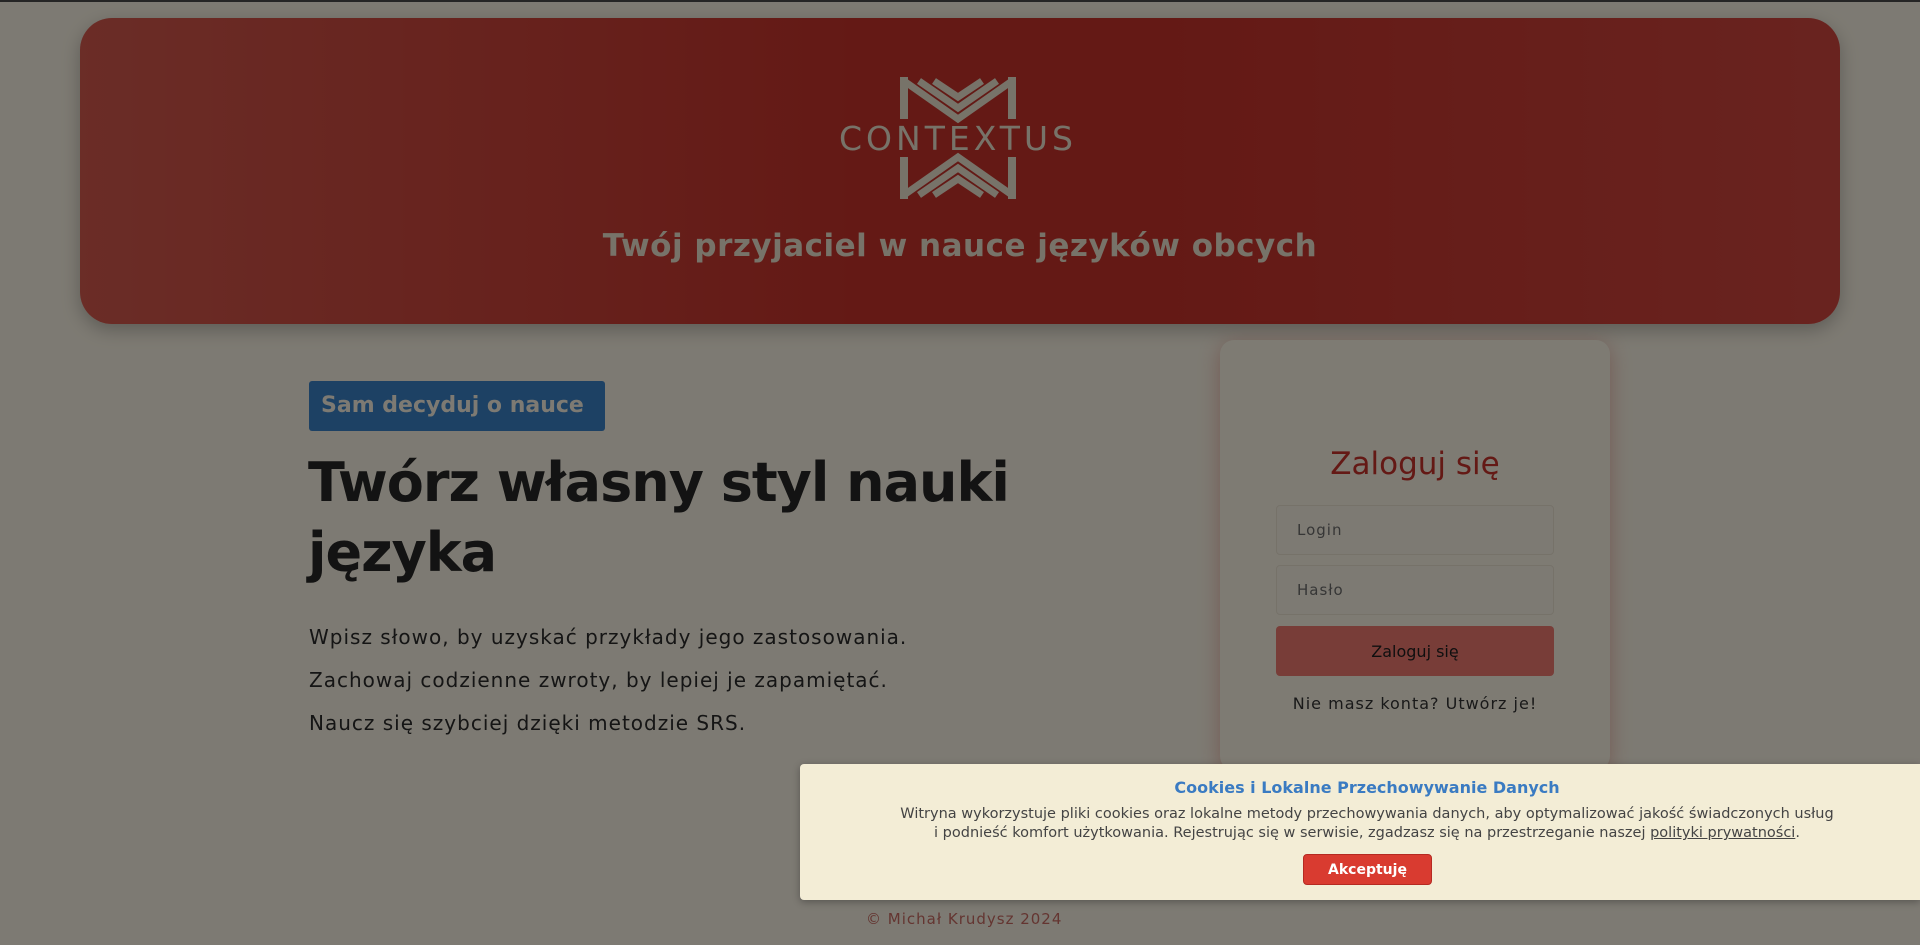  What do you see at coordinates (1722, 833) in the screenshot?
I see `privacy-policy-link: polityki prywatności` at bounding box center [1722, 833].